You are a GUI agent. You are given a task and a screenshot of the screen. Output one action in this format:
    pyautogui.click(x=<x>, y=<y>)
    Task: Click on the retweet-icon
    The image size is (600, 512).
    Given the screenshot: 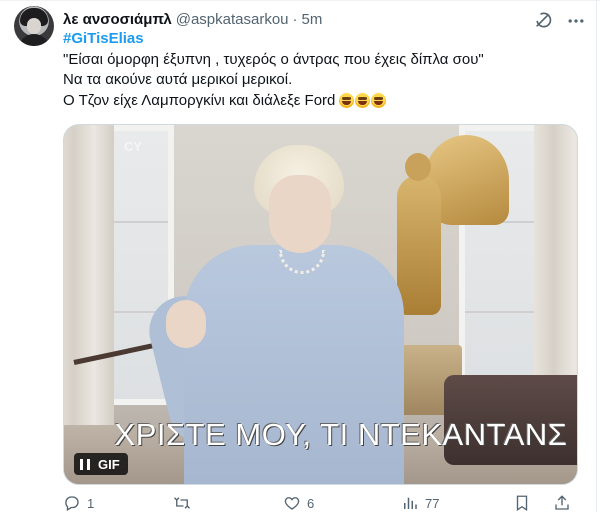 What is the action you would take?
    pyautogui.click(x=182, y=503)
    